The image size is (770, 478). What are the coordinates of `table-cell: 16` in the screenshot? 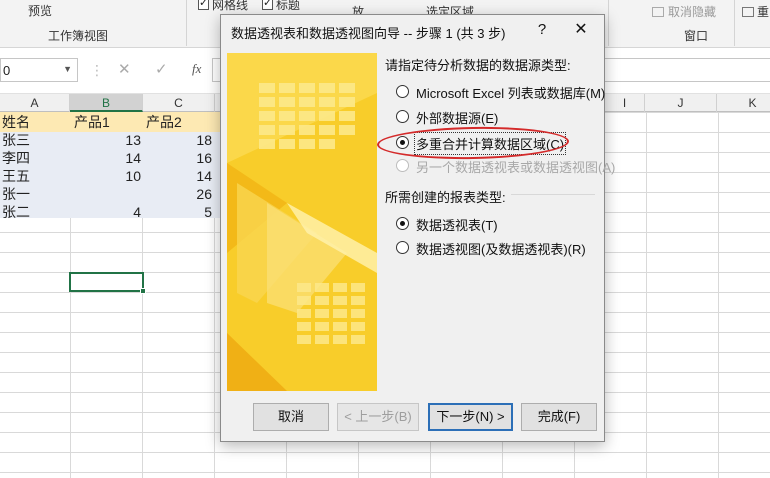 It's located at (177, 158).